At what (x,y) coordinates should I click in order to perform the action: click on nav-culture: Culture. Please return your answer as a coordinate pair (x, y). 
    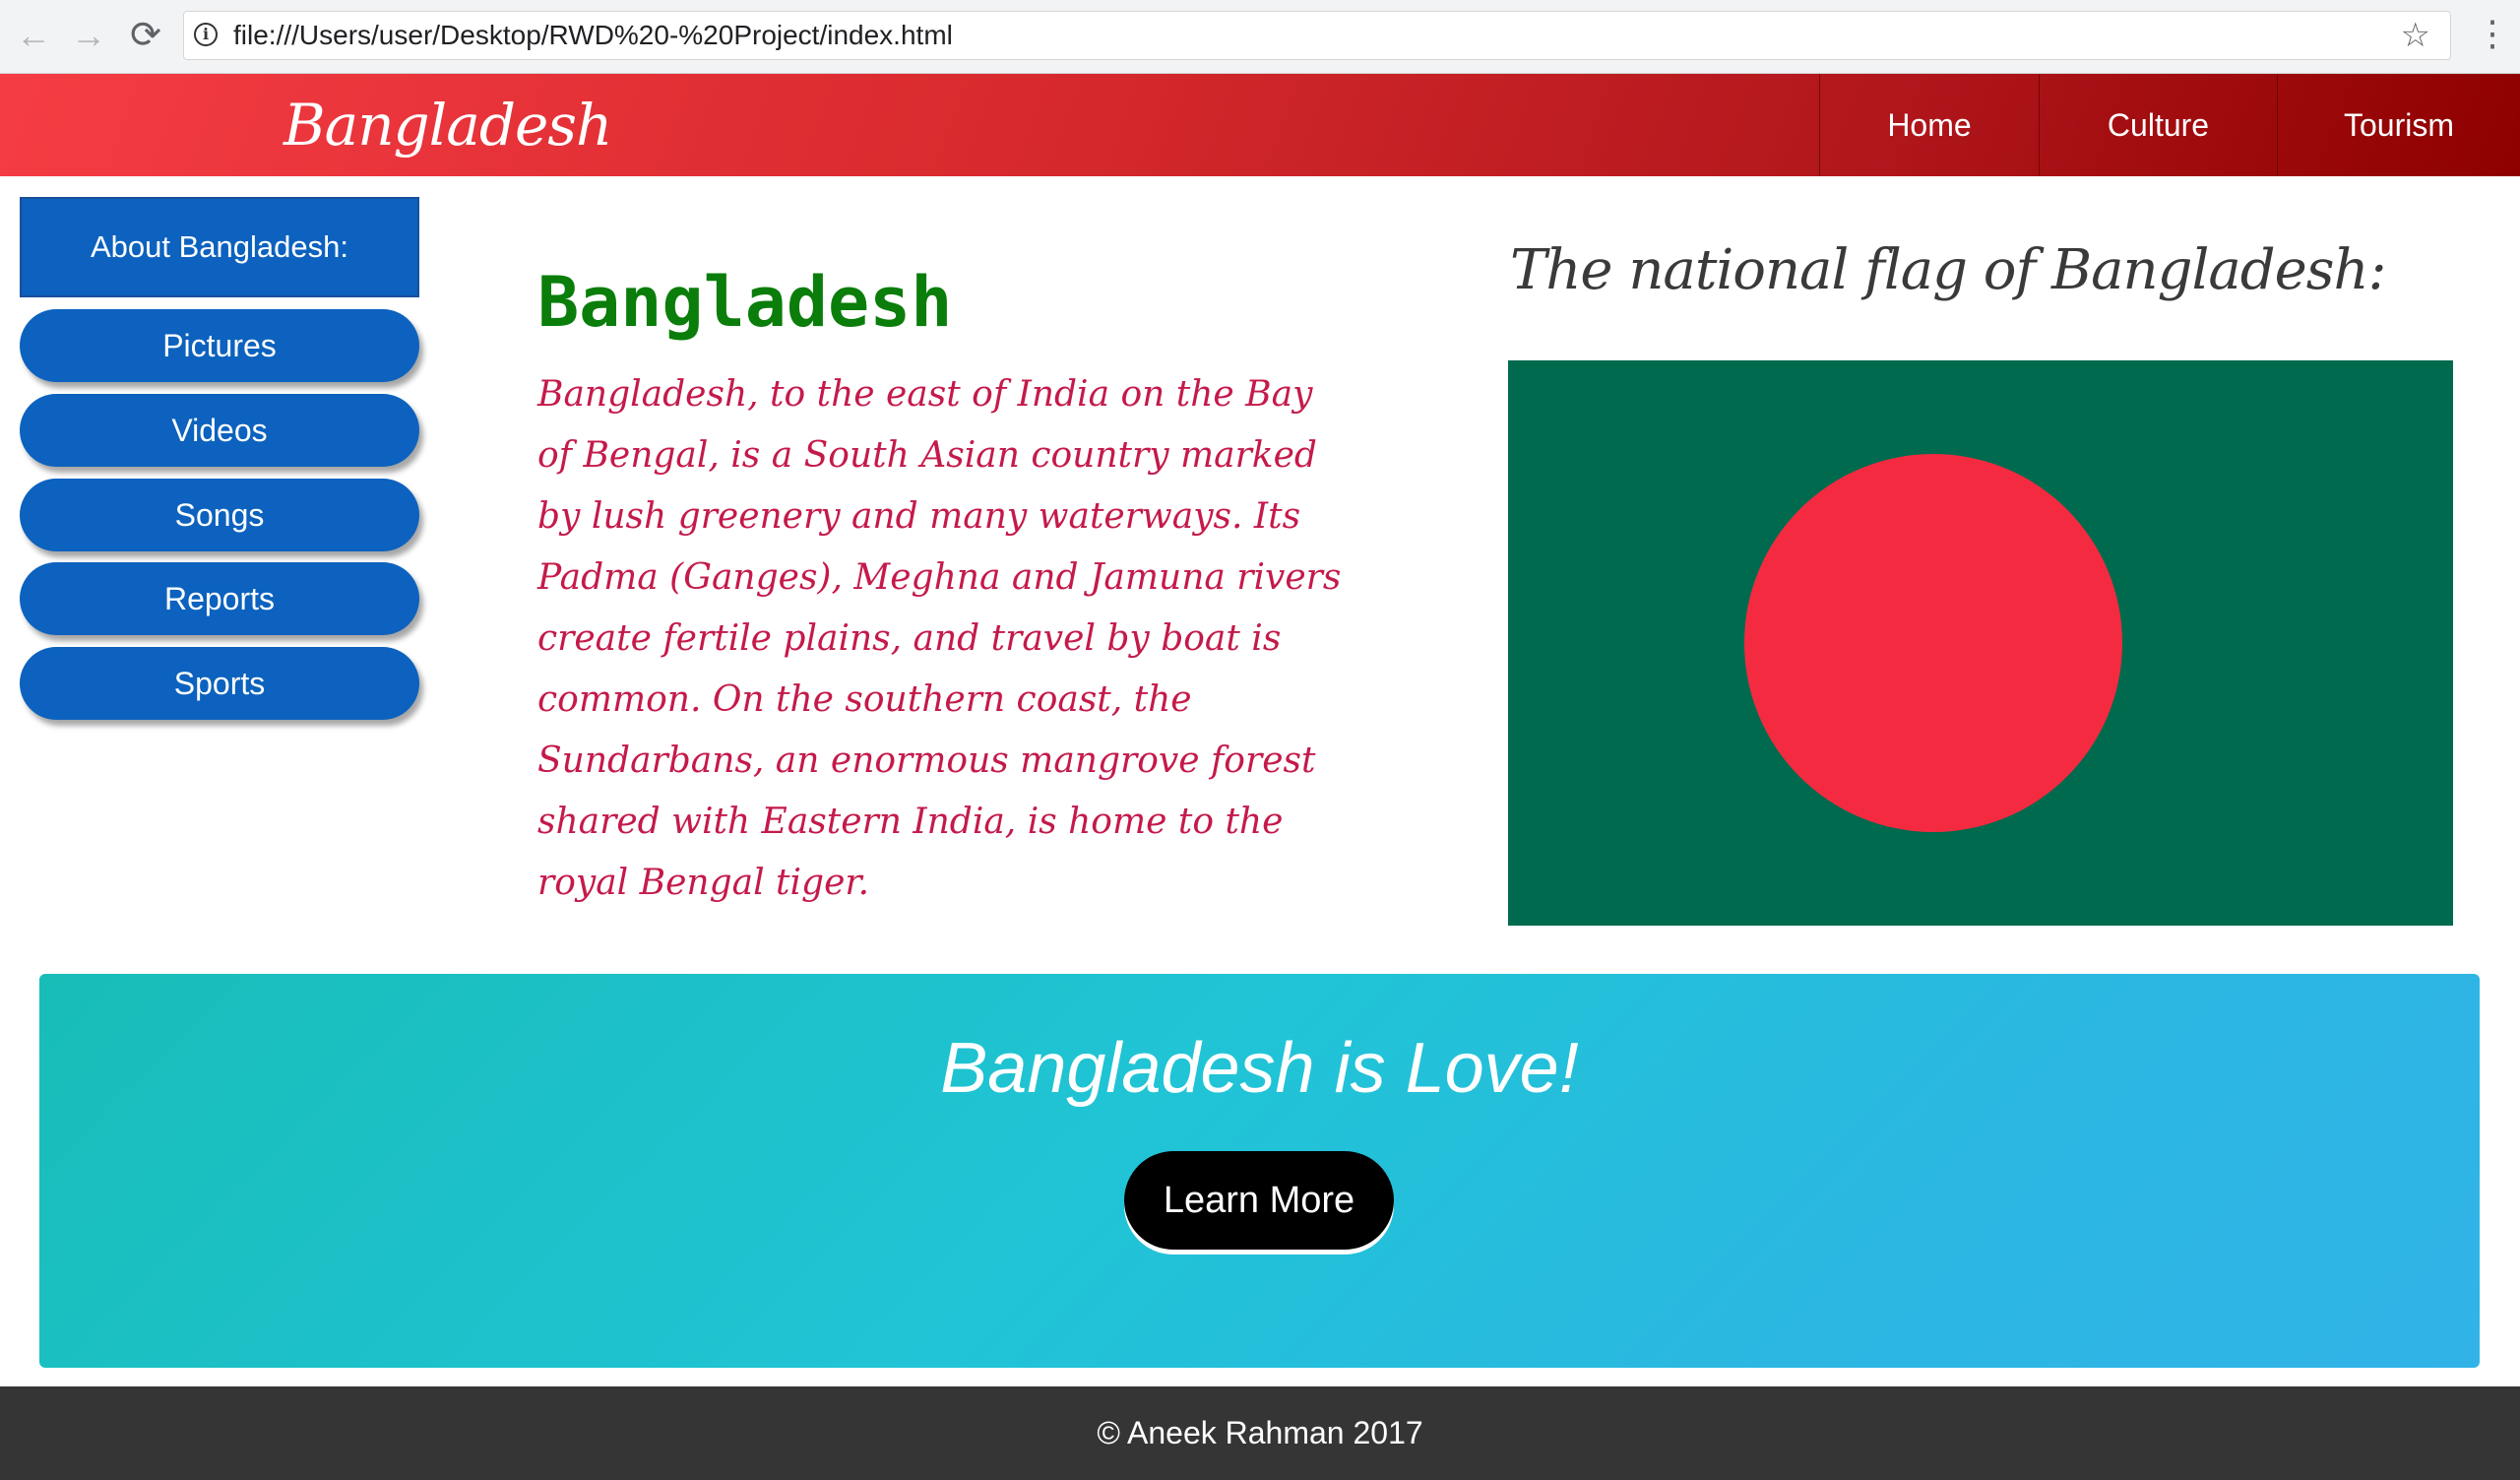
    Looking at the image, I should click on (2158, 125).